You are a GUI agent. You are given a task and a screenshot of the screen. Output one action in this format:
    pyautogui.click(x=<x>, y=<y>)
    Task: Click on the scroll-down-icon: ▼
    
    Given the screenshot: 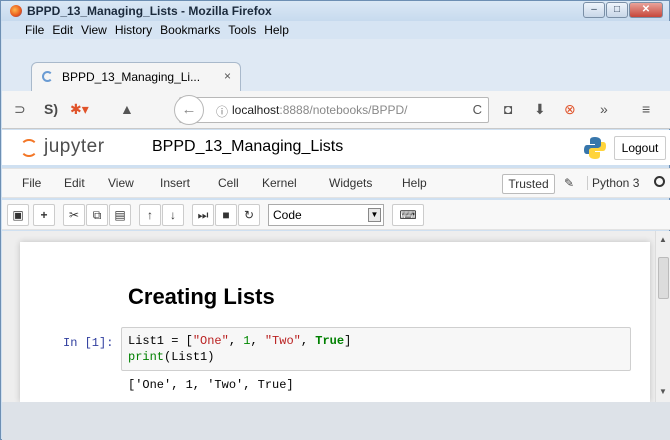 What is the action you would take?
    pyautogui.click(x=663, y=391)
    